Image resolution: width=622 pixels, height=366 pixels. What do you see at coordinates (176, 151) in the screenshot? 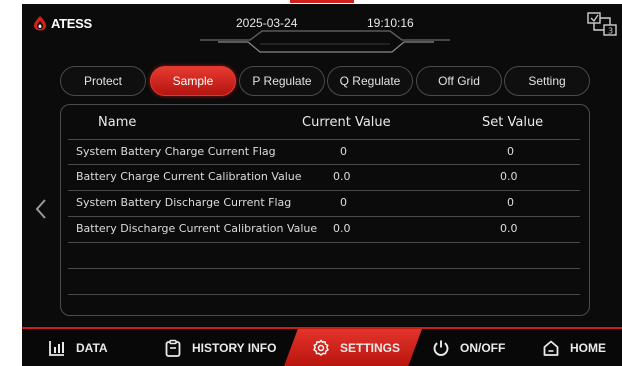
I see `row-name: System Battery Charge Current Flag` at bounding box center [176, 151].